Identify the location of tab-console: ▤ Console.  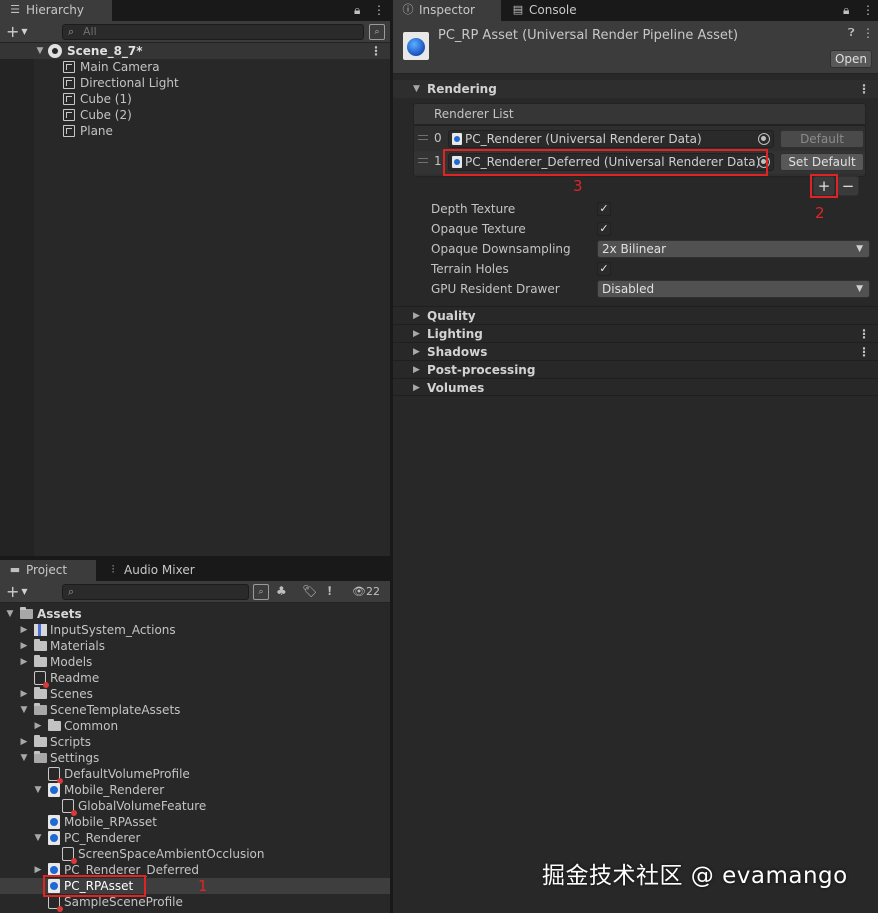
(553, 10).